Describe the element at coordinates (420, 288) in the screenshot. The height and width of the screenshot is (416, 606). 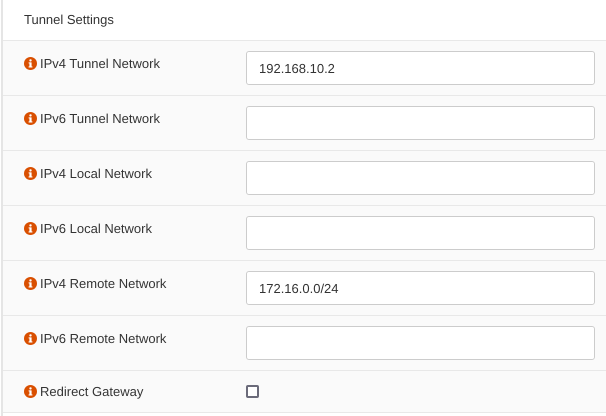
I see `input-field: 172.16.0.0/24` at that location.